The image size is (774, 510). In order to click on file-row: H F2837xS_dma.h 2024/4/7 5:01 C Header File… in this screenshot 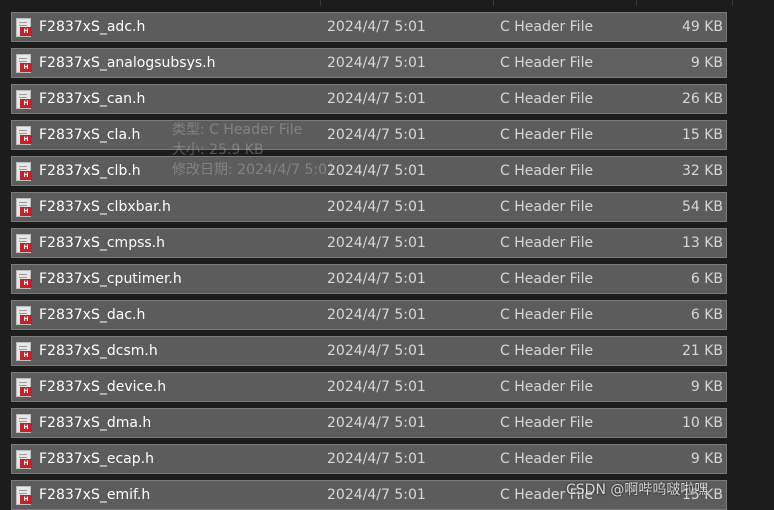, I will do `click(369, 423)`.